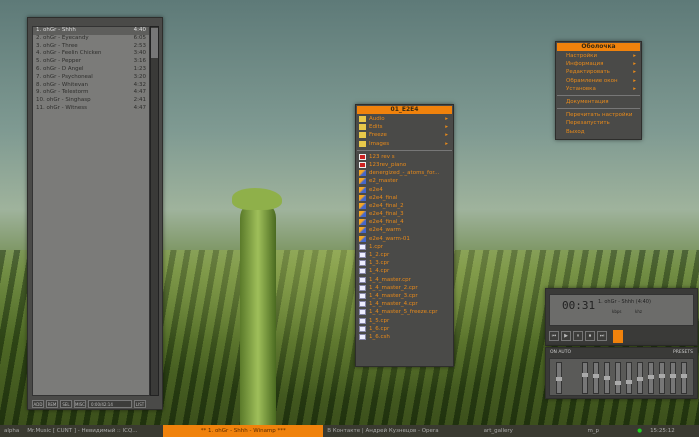  I want to click on shell-menu-item: Информация ▸, so click(598, 64).